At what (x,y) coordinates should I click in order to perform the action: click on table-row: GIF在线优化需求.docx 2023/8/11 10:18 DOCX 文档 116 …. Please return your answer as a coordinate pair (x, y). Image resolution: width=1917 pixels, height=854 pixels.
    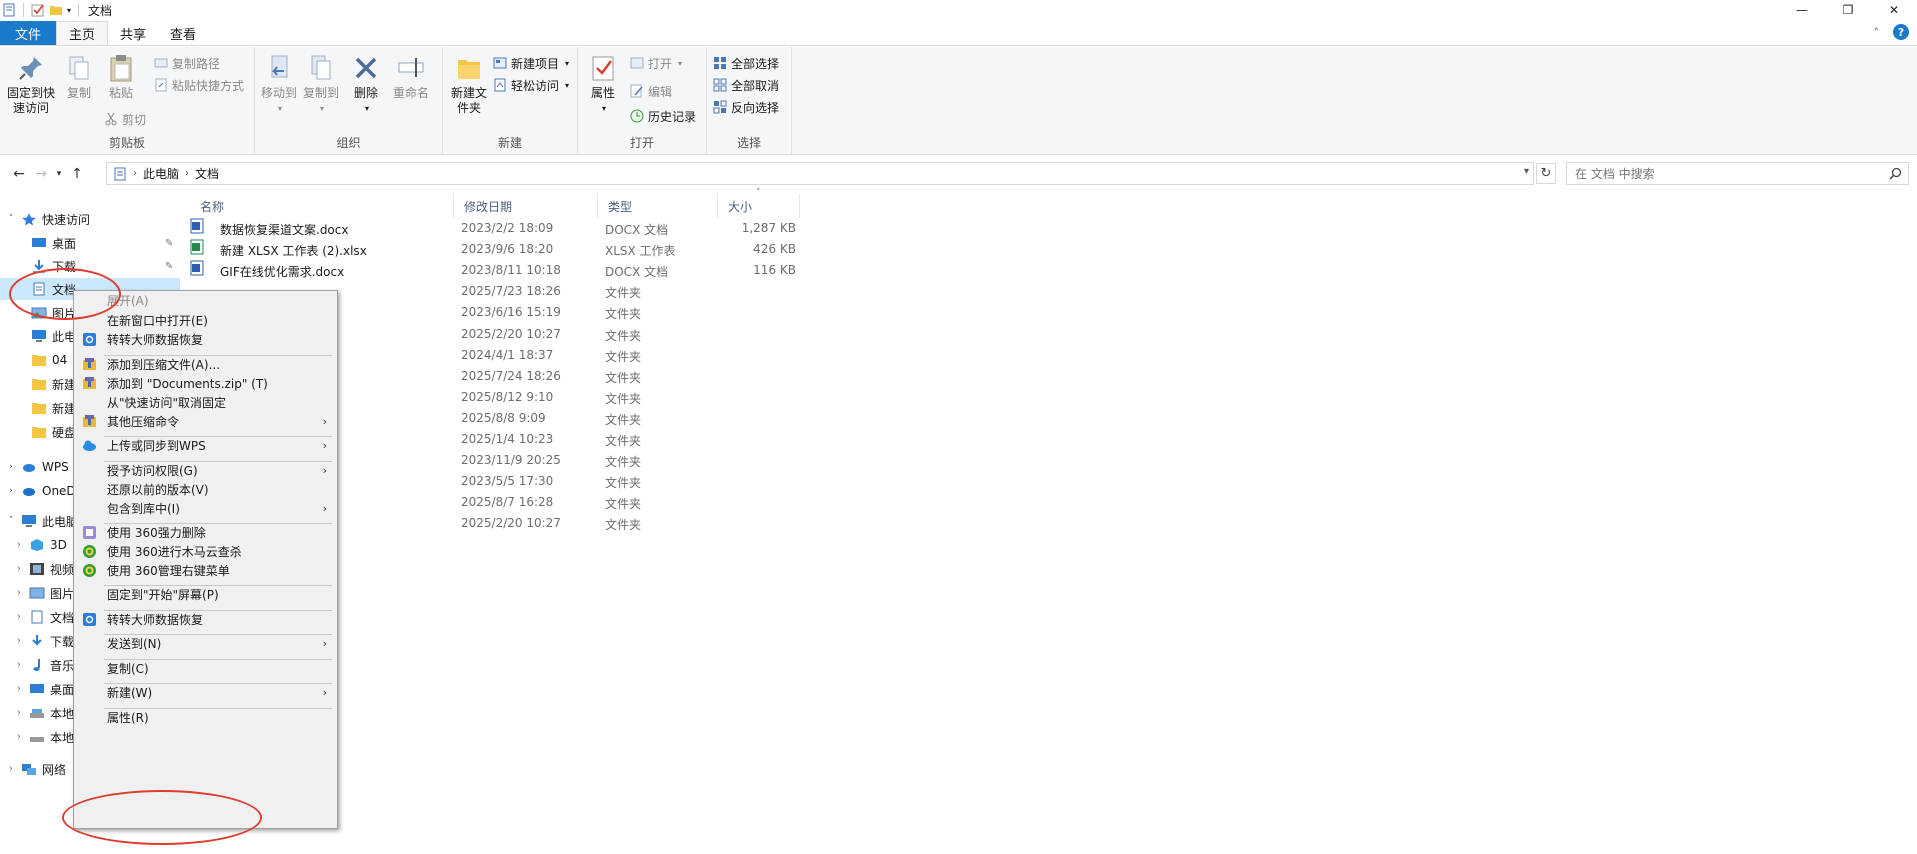
    Looking at the image, I should click on (495, 270).